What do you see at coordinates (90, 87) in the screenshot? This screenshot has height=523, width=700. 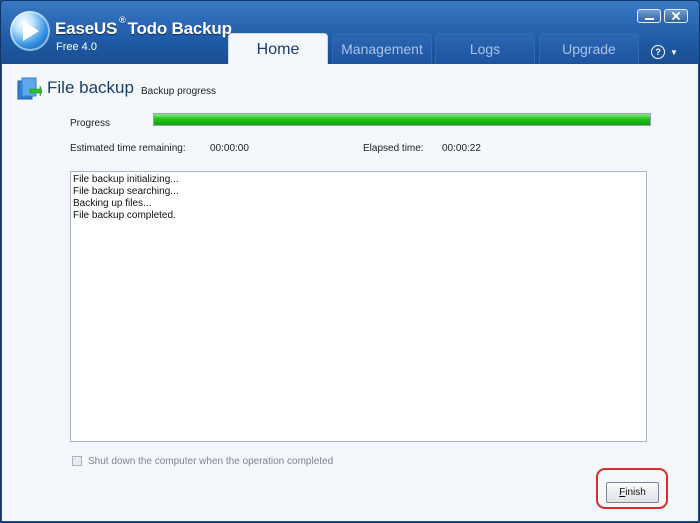 I see `page-title: File backup` at bounding box center [90, 87].